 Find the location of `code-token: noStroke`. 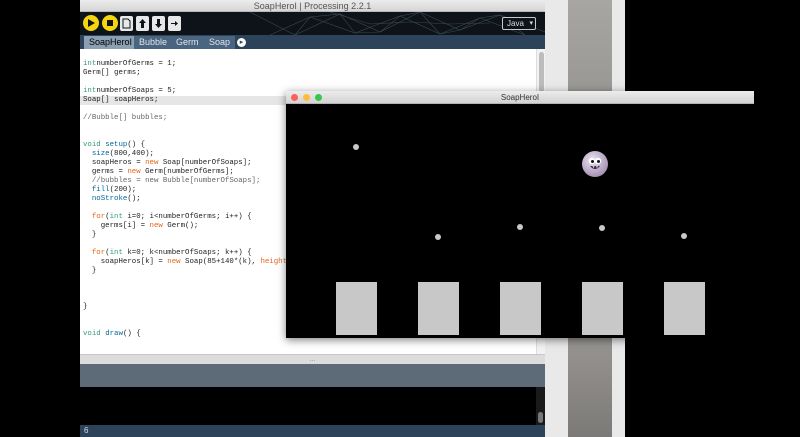

code-token: noStroke is located at coordinates (109, 199).